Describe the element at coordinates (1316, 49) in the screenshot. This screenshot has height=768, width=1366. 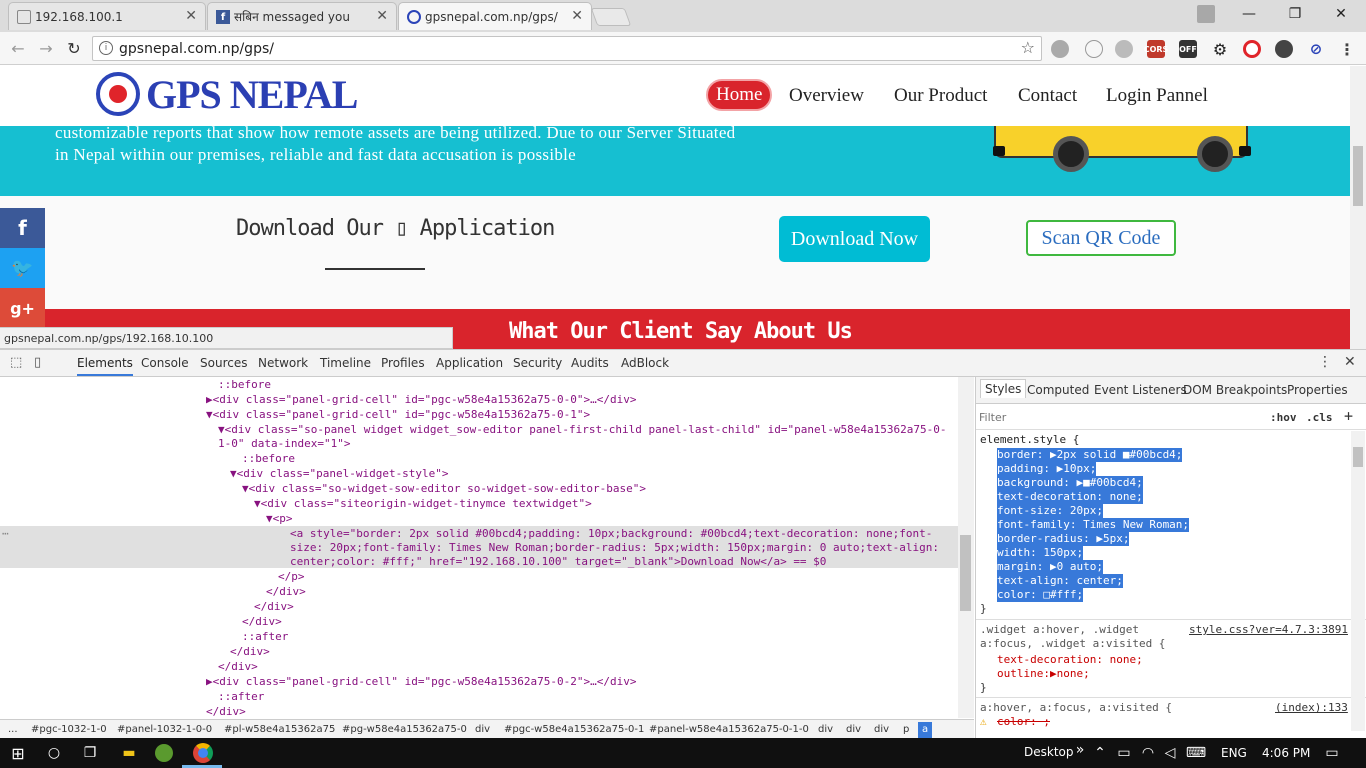
I see `block-icon: ⊘` at that location.